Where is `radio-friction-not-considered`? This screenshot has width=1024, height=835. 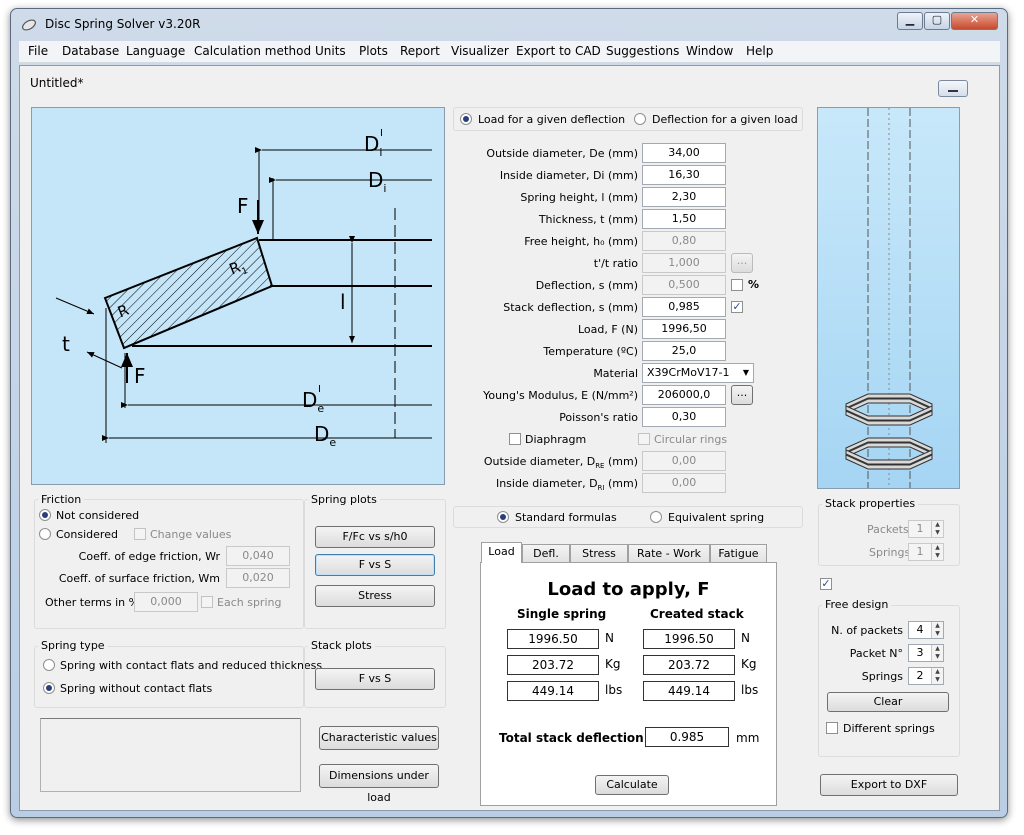 radio-friction-not-considered is located at coordinates (45, 515).